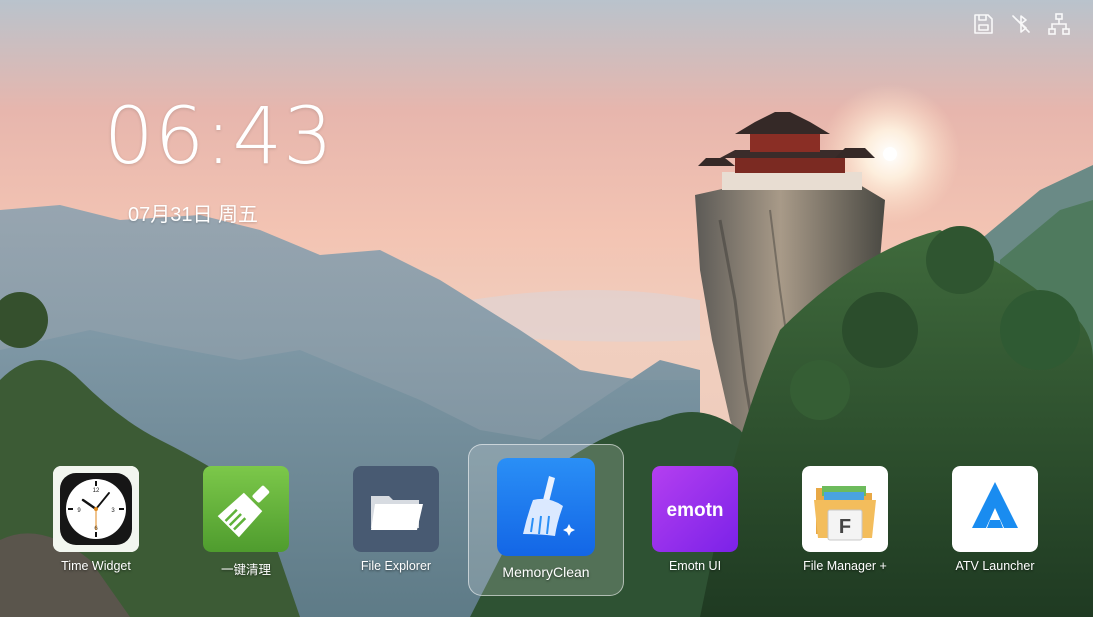 The image size is (1093, 617). What do you see at coordinates (845, 566) in the screenshot?
I see `app-label: File Manager +` at bounding box center [845, 566].